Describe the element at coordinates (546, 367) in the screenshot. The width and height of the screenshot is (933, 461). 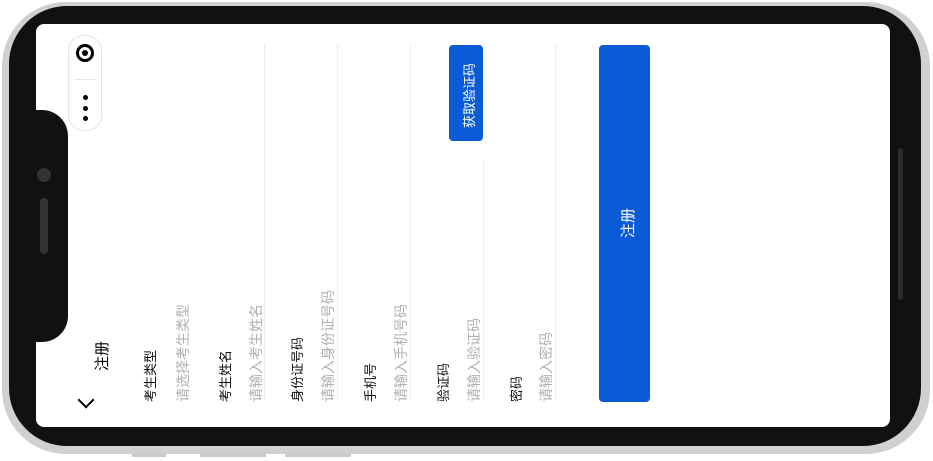
I see `password-input: 请输入密码` at that location.